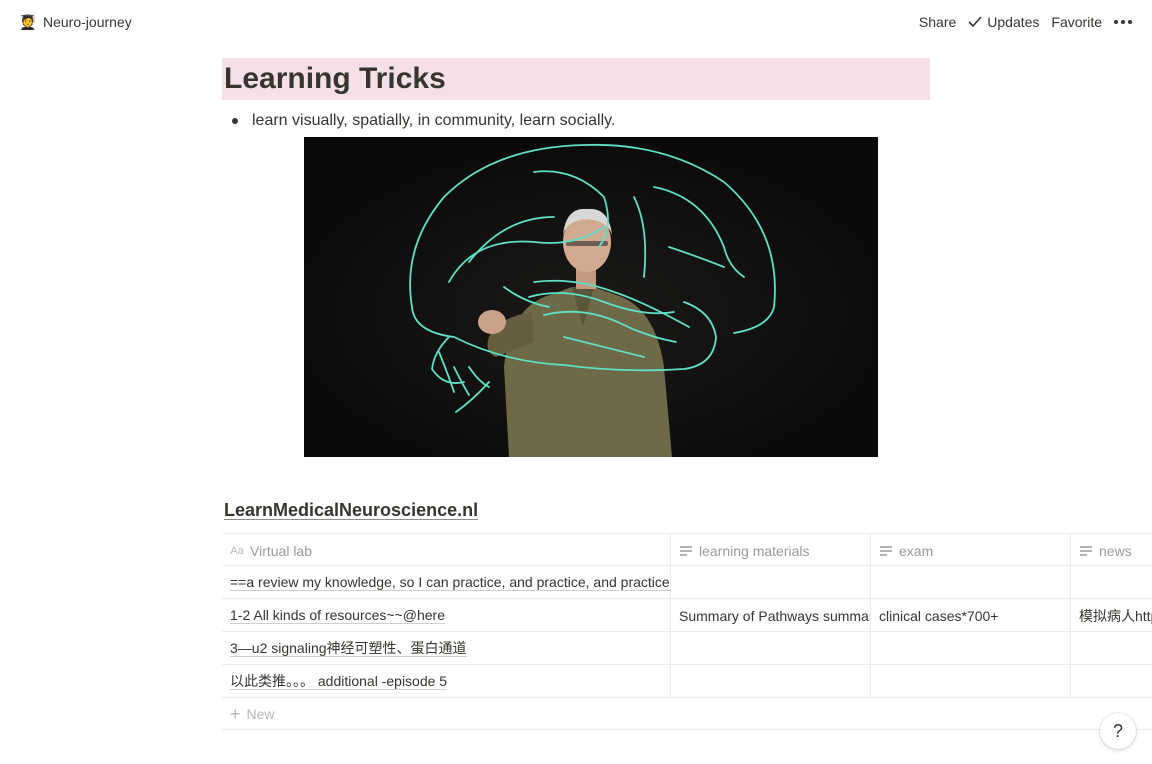 This screenshot has height=764, width=1152. What do you see at coordinates (446, 615) in the screenshot?
I see `table-cell-title: 1-2 All kinds of resources~~@here` at bounding box center [446, 615].